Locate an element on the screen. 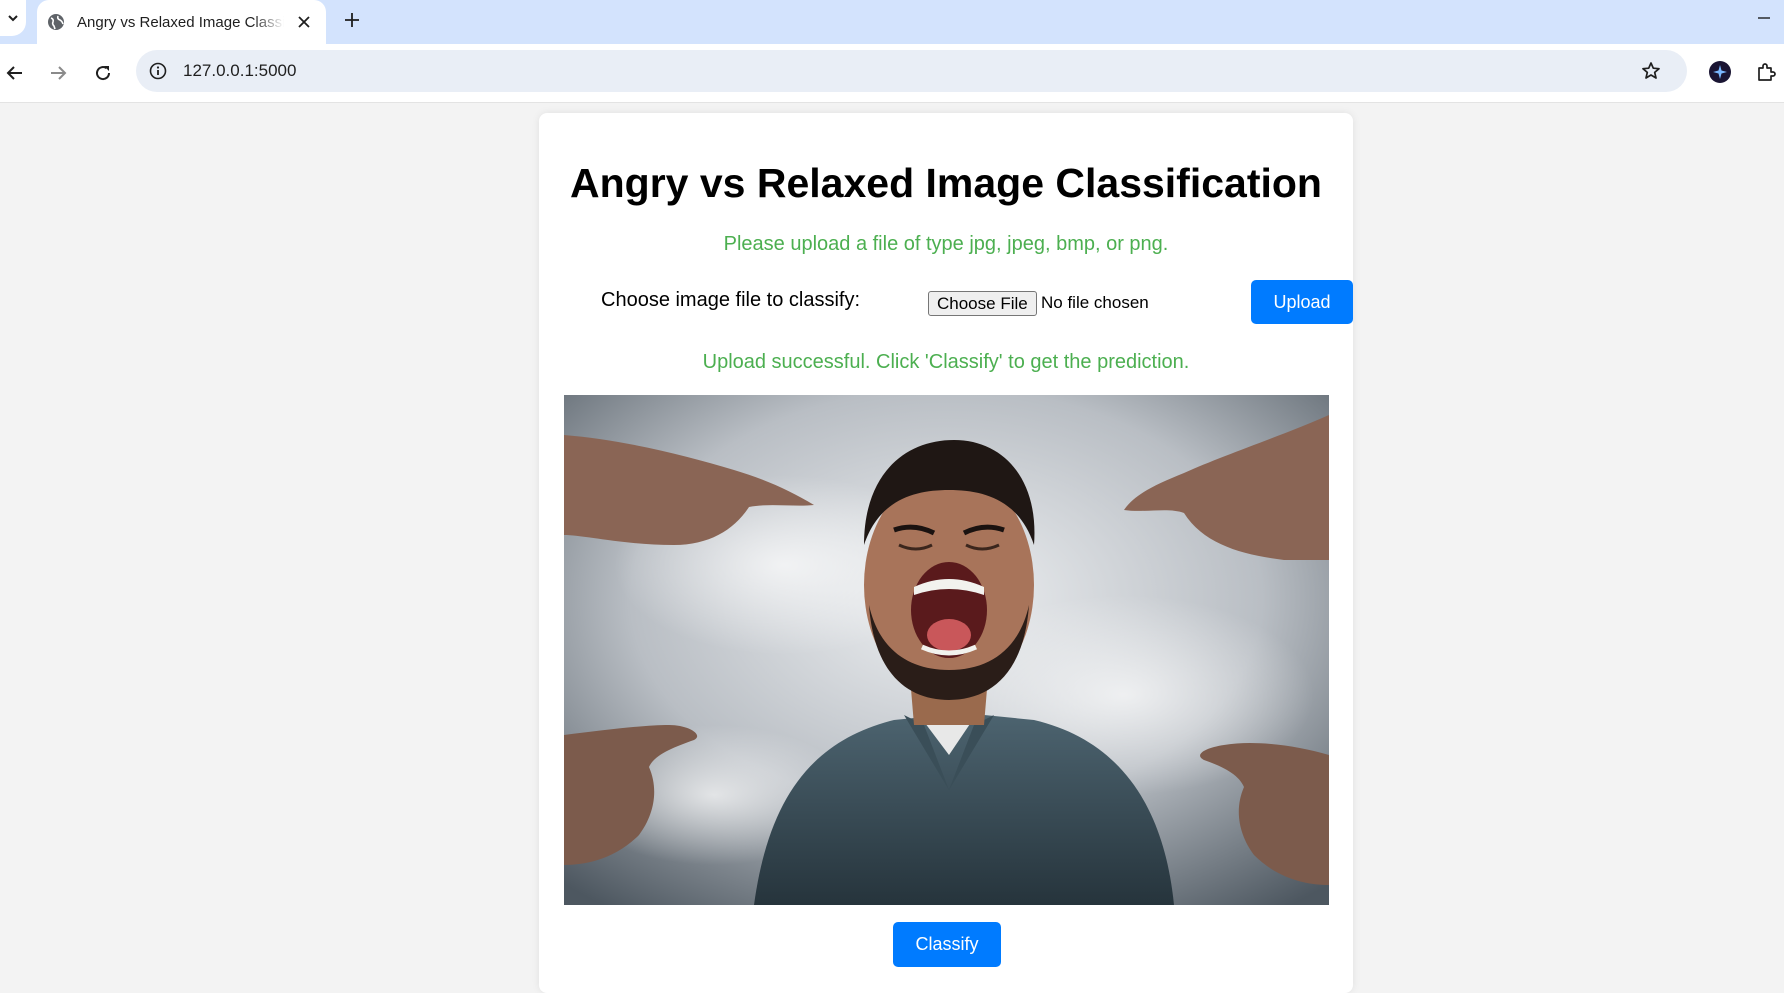 The height and width of the screenshot is (993, 1784). tab-title: Angry vs Relaxed Image Classification is located at coordinates (180, 22).